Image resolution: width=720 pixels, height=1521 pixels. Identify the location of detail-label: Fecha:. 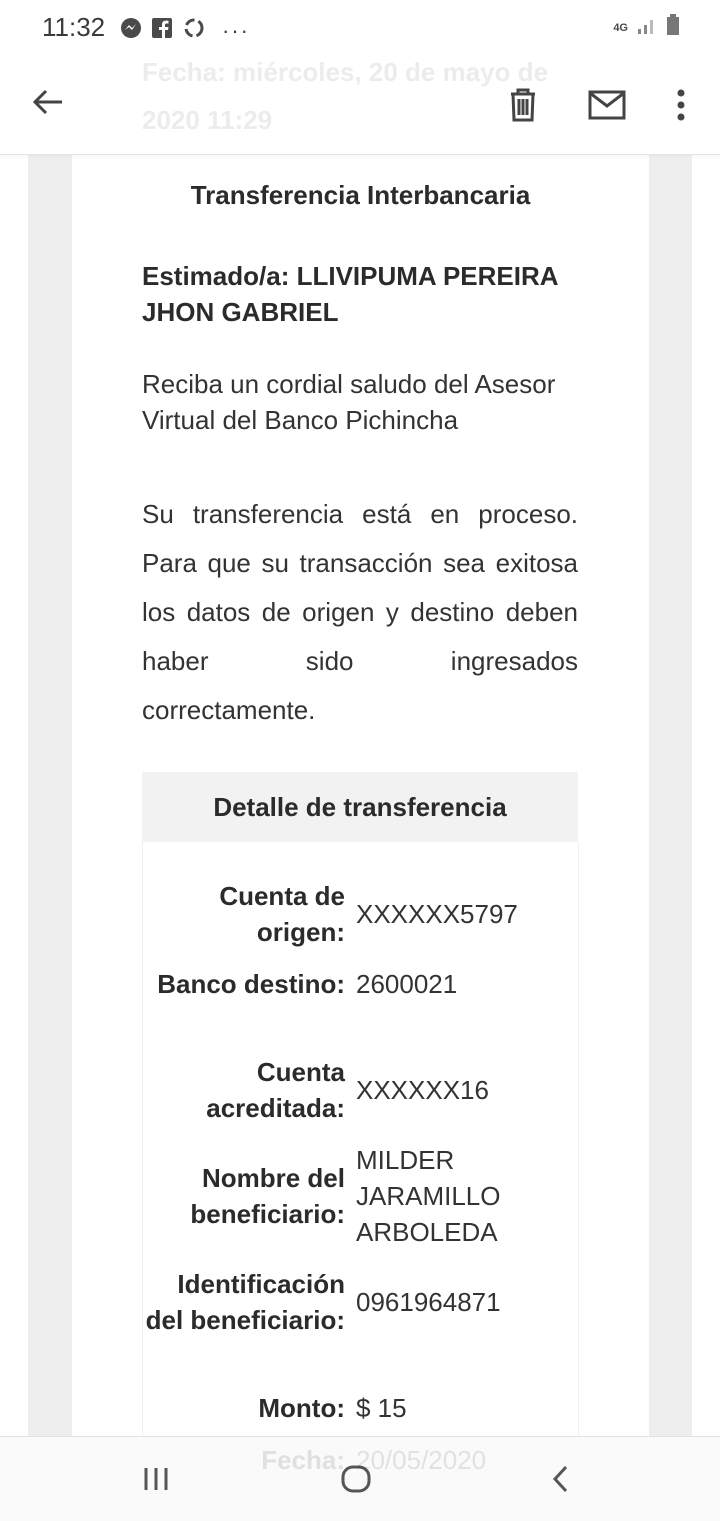
(303, 1460).